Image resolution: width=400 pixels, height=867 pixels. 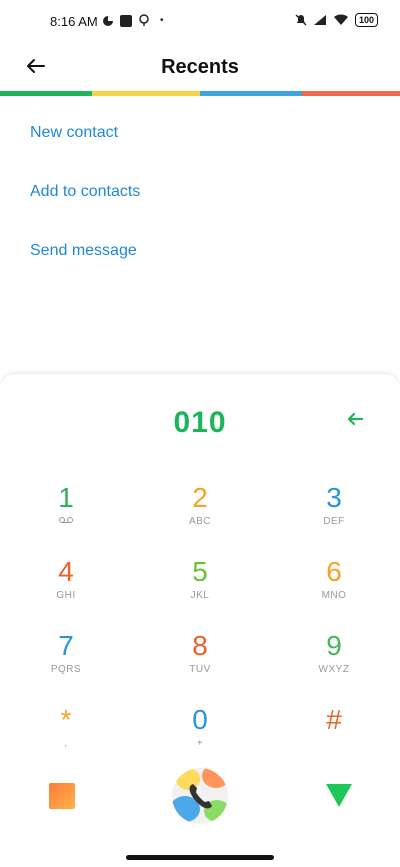 I want to click on mute-icon, so click(x=301, y=20).